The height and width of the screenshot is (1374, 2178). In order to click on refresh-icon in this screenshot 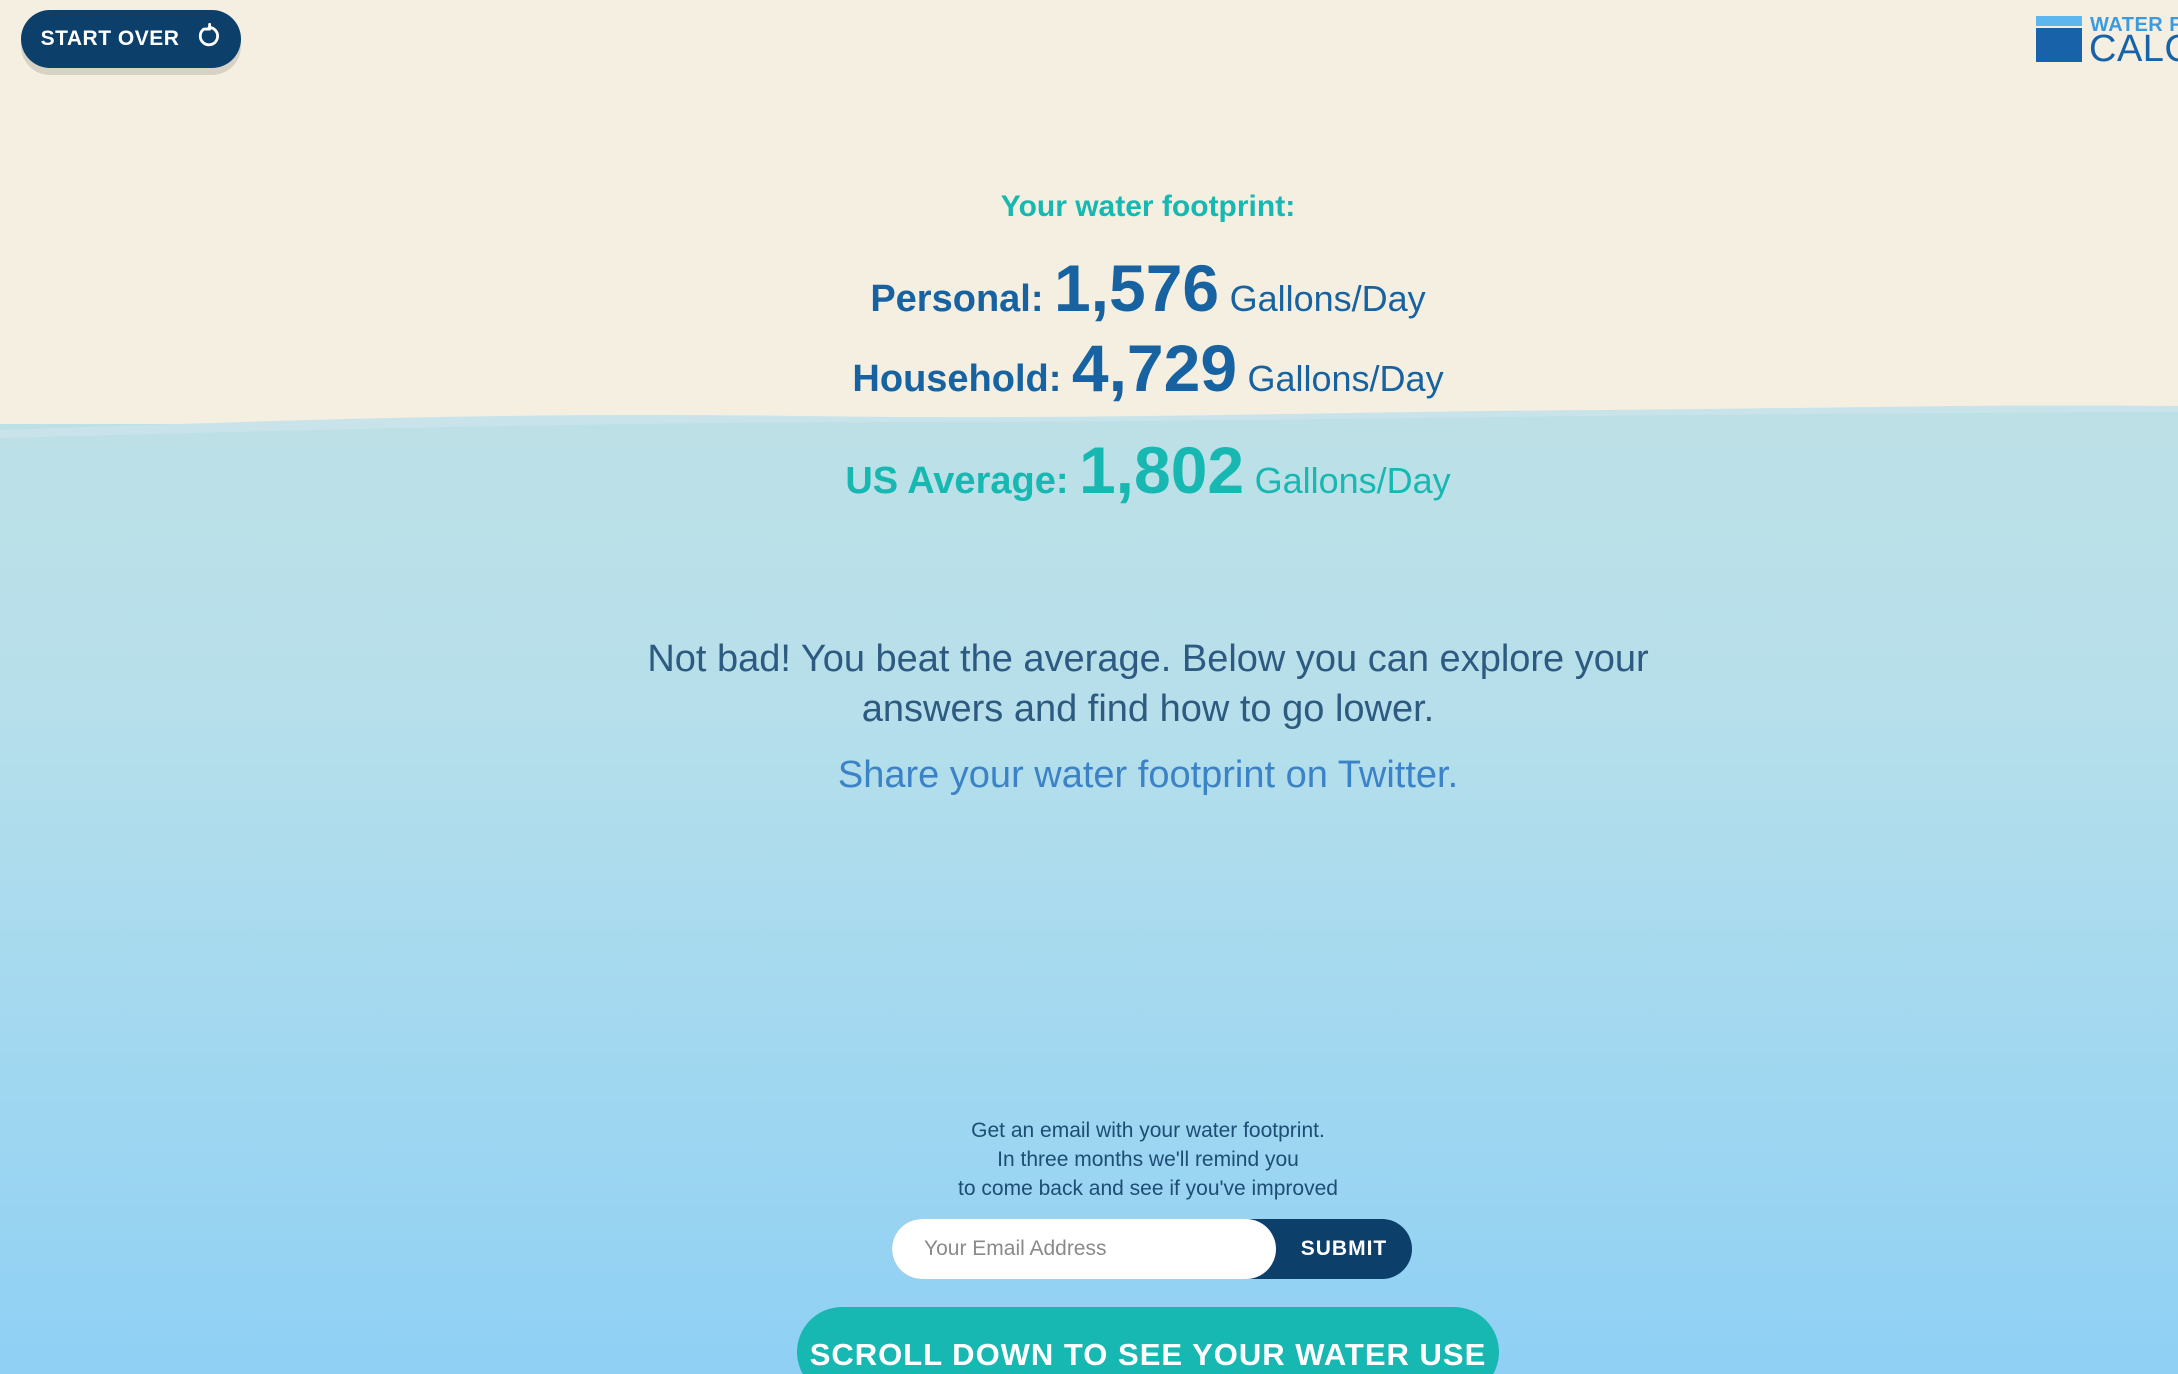, I will do `click(208, 38)`.